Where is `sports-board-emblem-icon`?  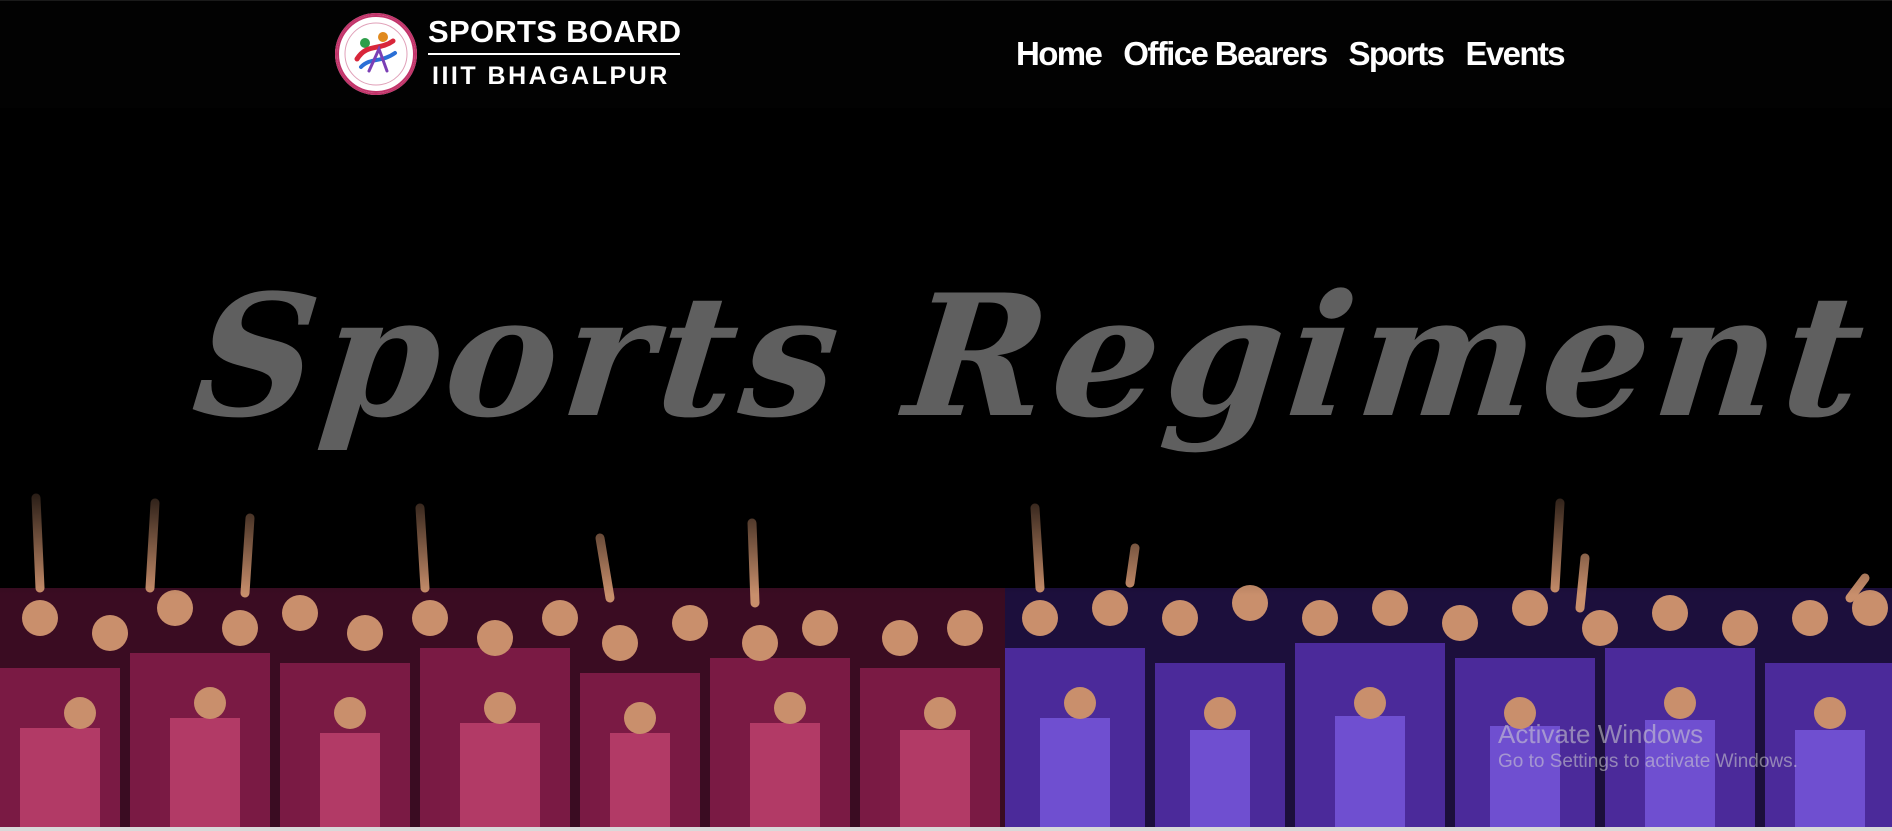 sports-board-emblem-icon is located at coordinates (376, 54).